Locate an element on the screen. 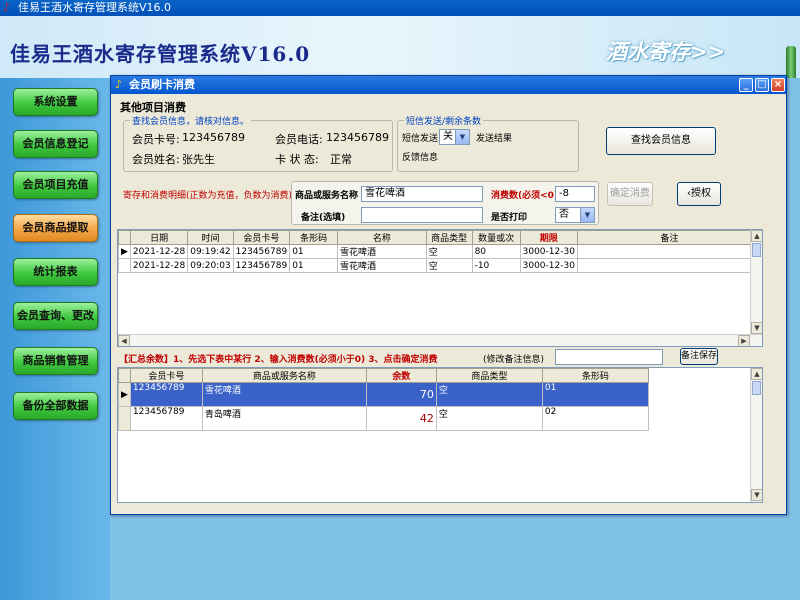 This screenshot has height=600, width=800. cell-item: 青岛啤酒 is located at coordinates (284, 418).